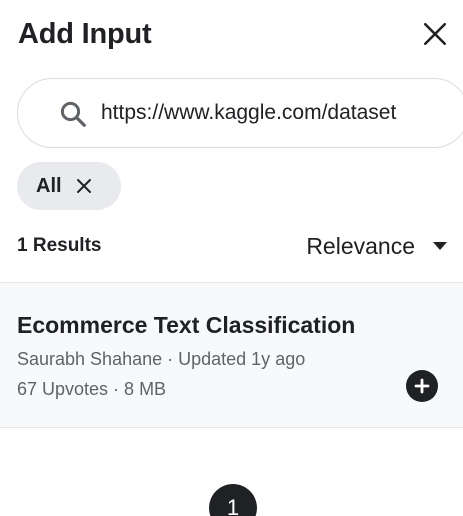  Describe the element at coordinates (186, 325) in the screenshot. I see `result-title: Ecommerce Text Classification` at that location.